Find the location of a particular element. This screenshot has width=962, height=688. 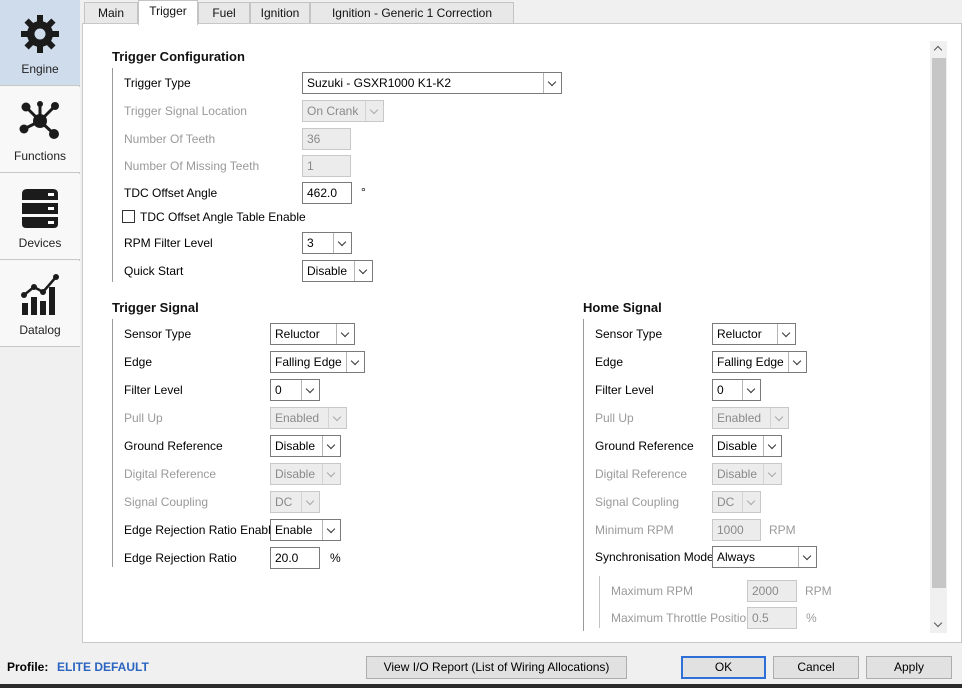

network-icon is located at coordinates (39, 120).